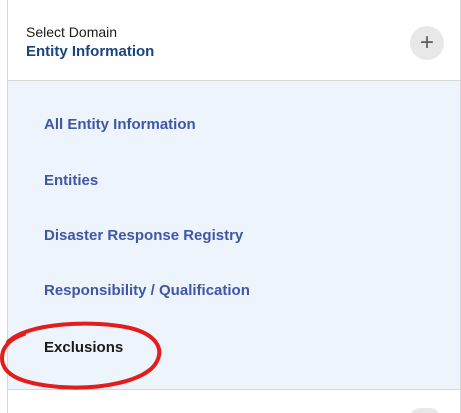 Image resolution: width=461 pixels, height=413 pixels. Describe the element at coordinates (143, 235) in the screenshot. I see `menu-item-disaster-response-registry: Disaster Response Registry` at that location.